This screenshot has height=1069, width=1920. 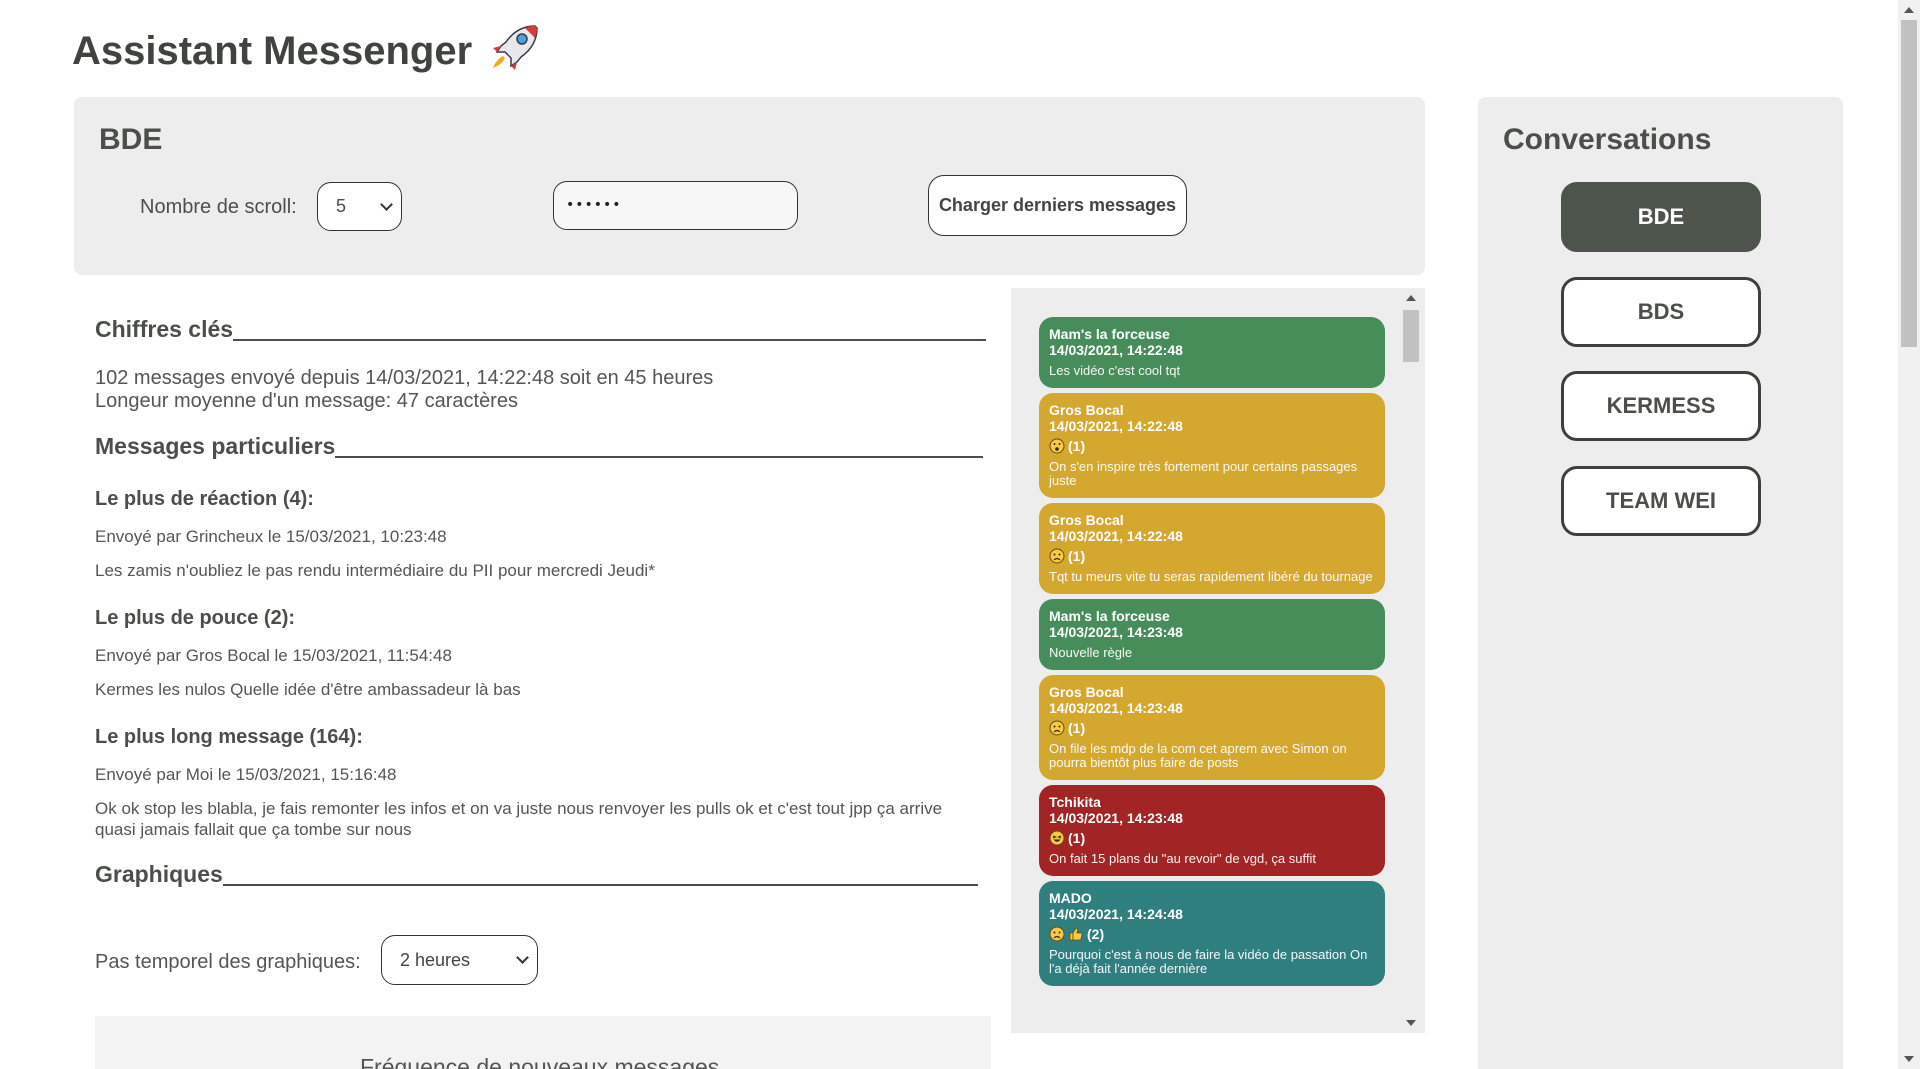 I want to click on conversation-button-kermess: KERMESS, so click(x=1661, y=406).